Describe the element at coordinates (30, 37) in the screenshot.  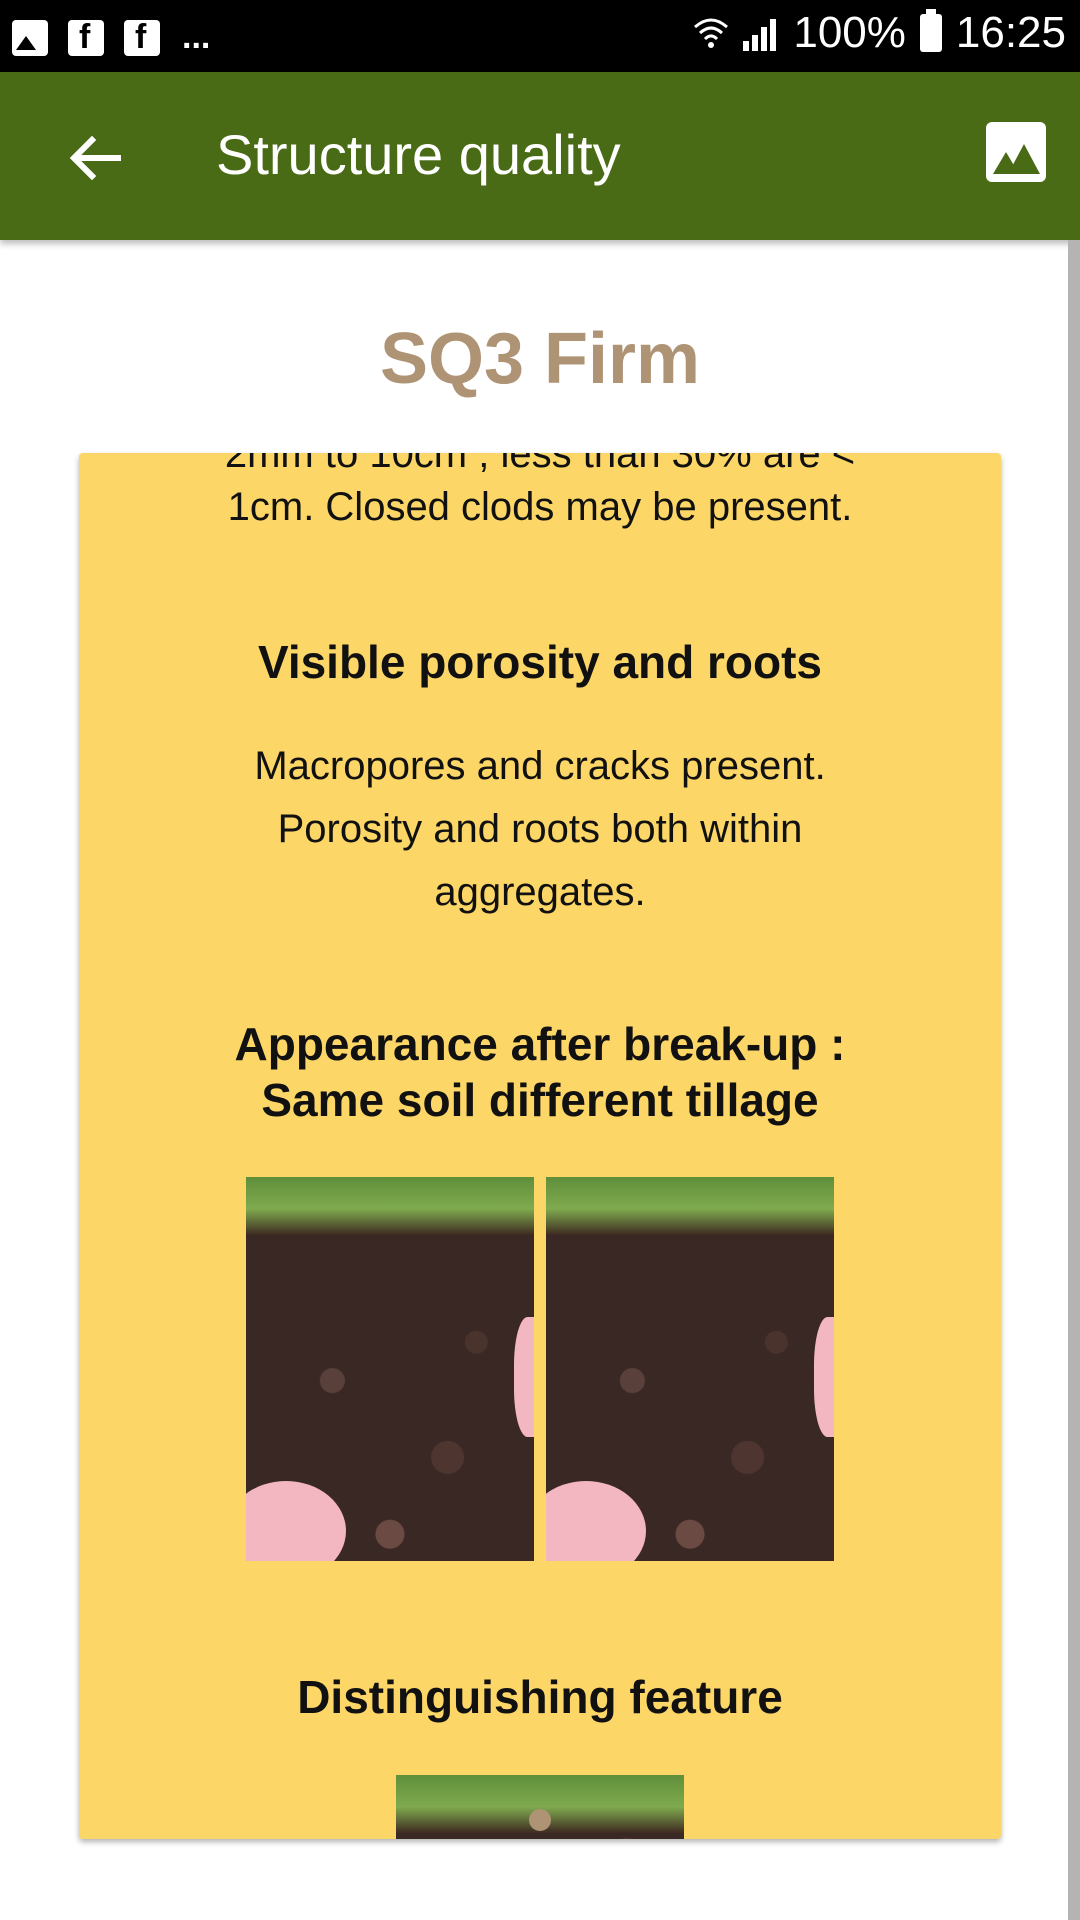
I see `gallery-icon` at that location.